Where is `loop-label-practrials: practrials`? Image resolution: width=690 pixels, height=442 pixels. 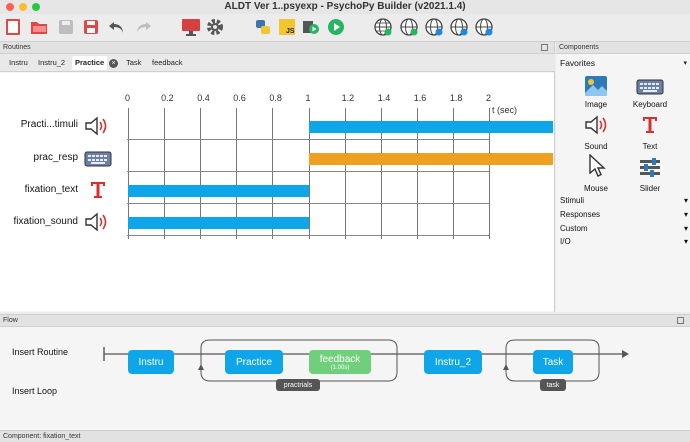
loop-label-practrials: practrials is located at coordinates (298, 385).